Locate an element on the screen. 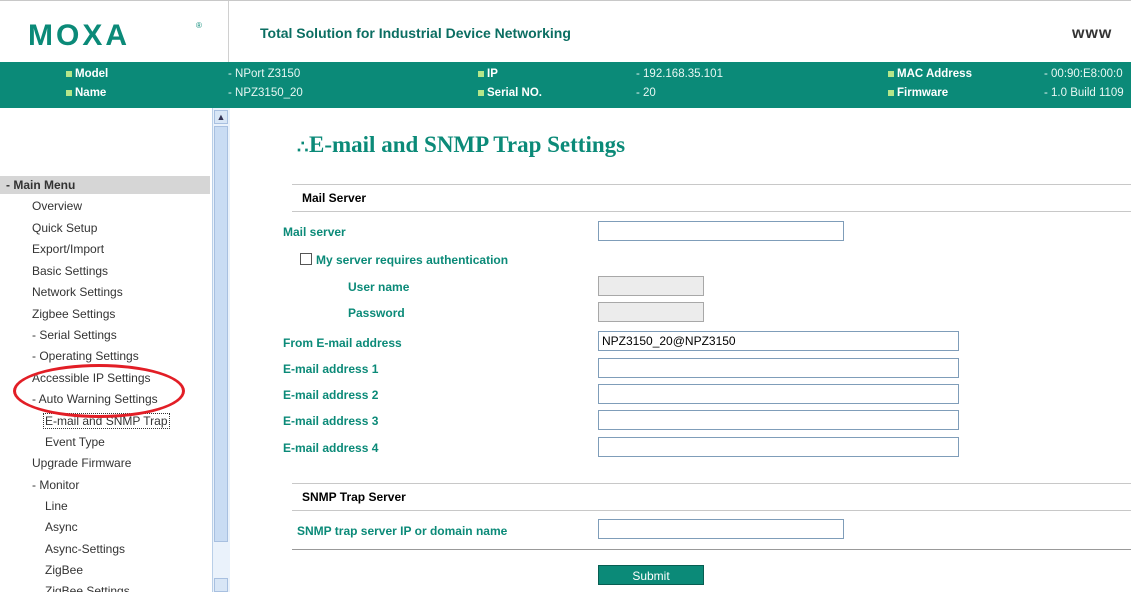 The width and height of the screenshot is (1131, 592). snmp-section-title: SNMP Trap Server is located at coordinates (354, 497).